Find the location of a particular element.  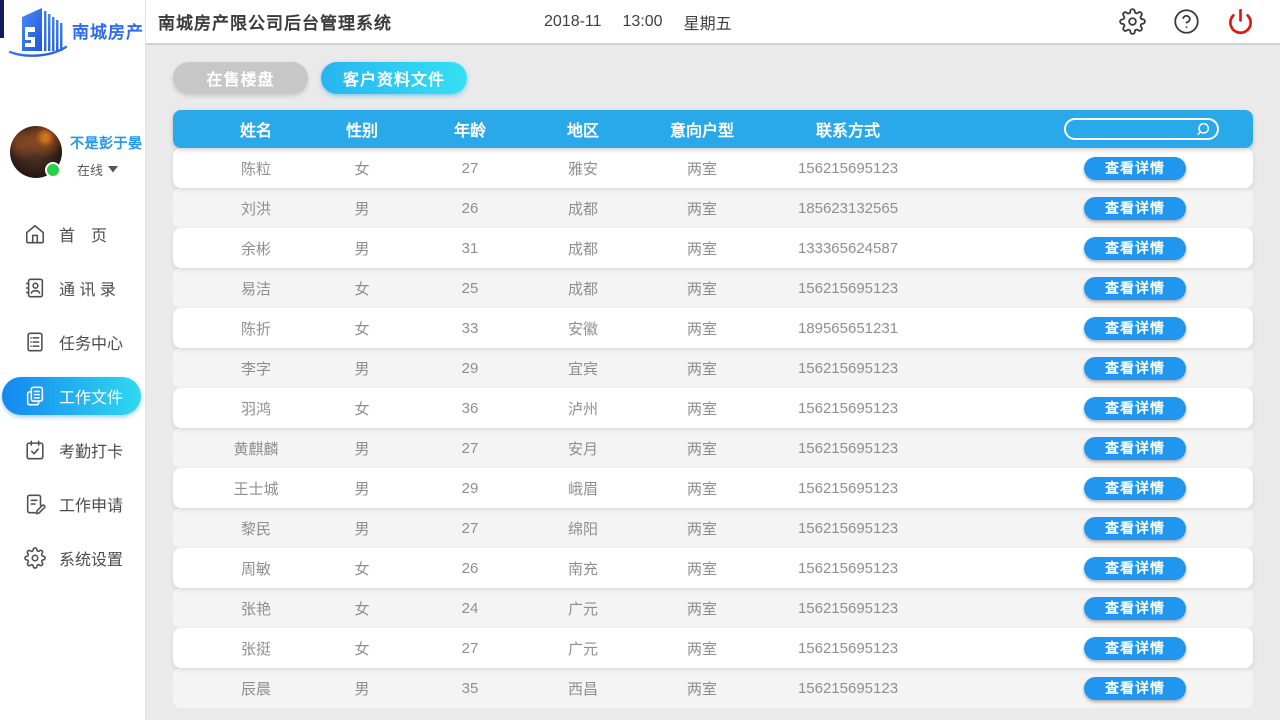

sidebar-item-task-list: 任务中心 is located at coordinates (72, 342).